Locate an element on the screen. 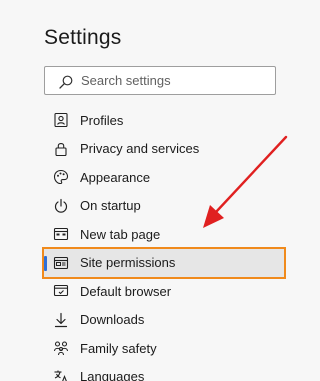 The image size is (320, 381). page-title: Settings is located at coordinates (83, 37).